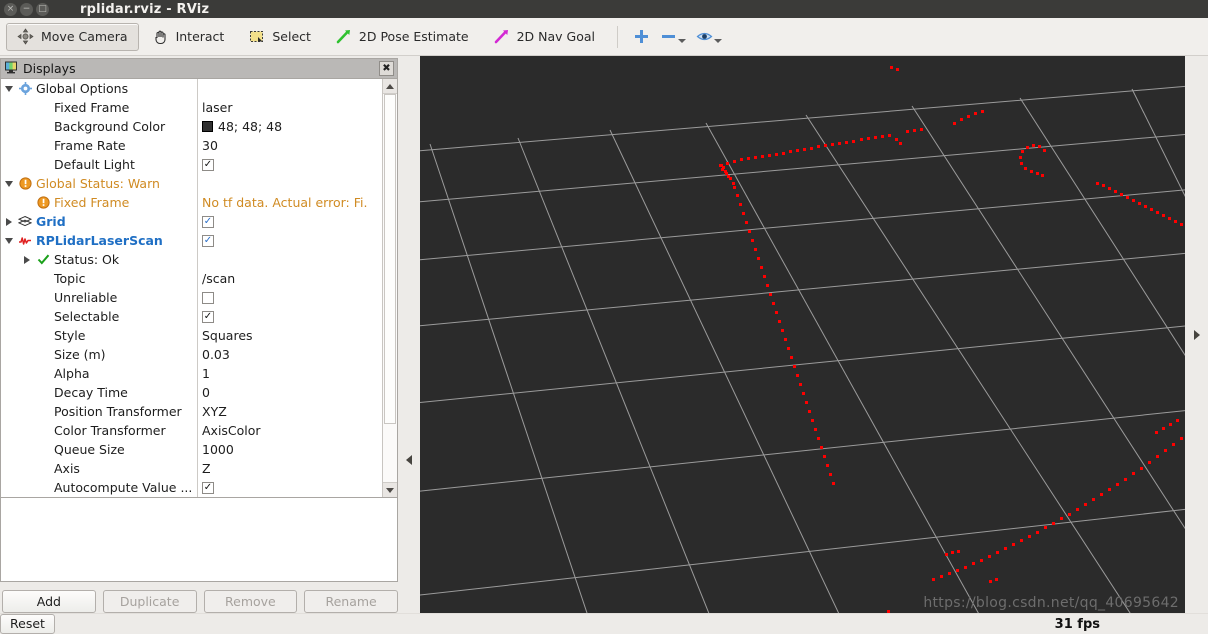 Image resolution: width=1208 pixels, height=634 pixels. I want to click on display-property-row: Style Squares, so click(191, 335).